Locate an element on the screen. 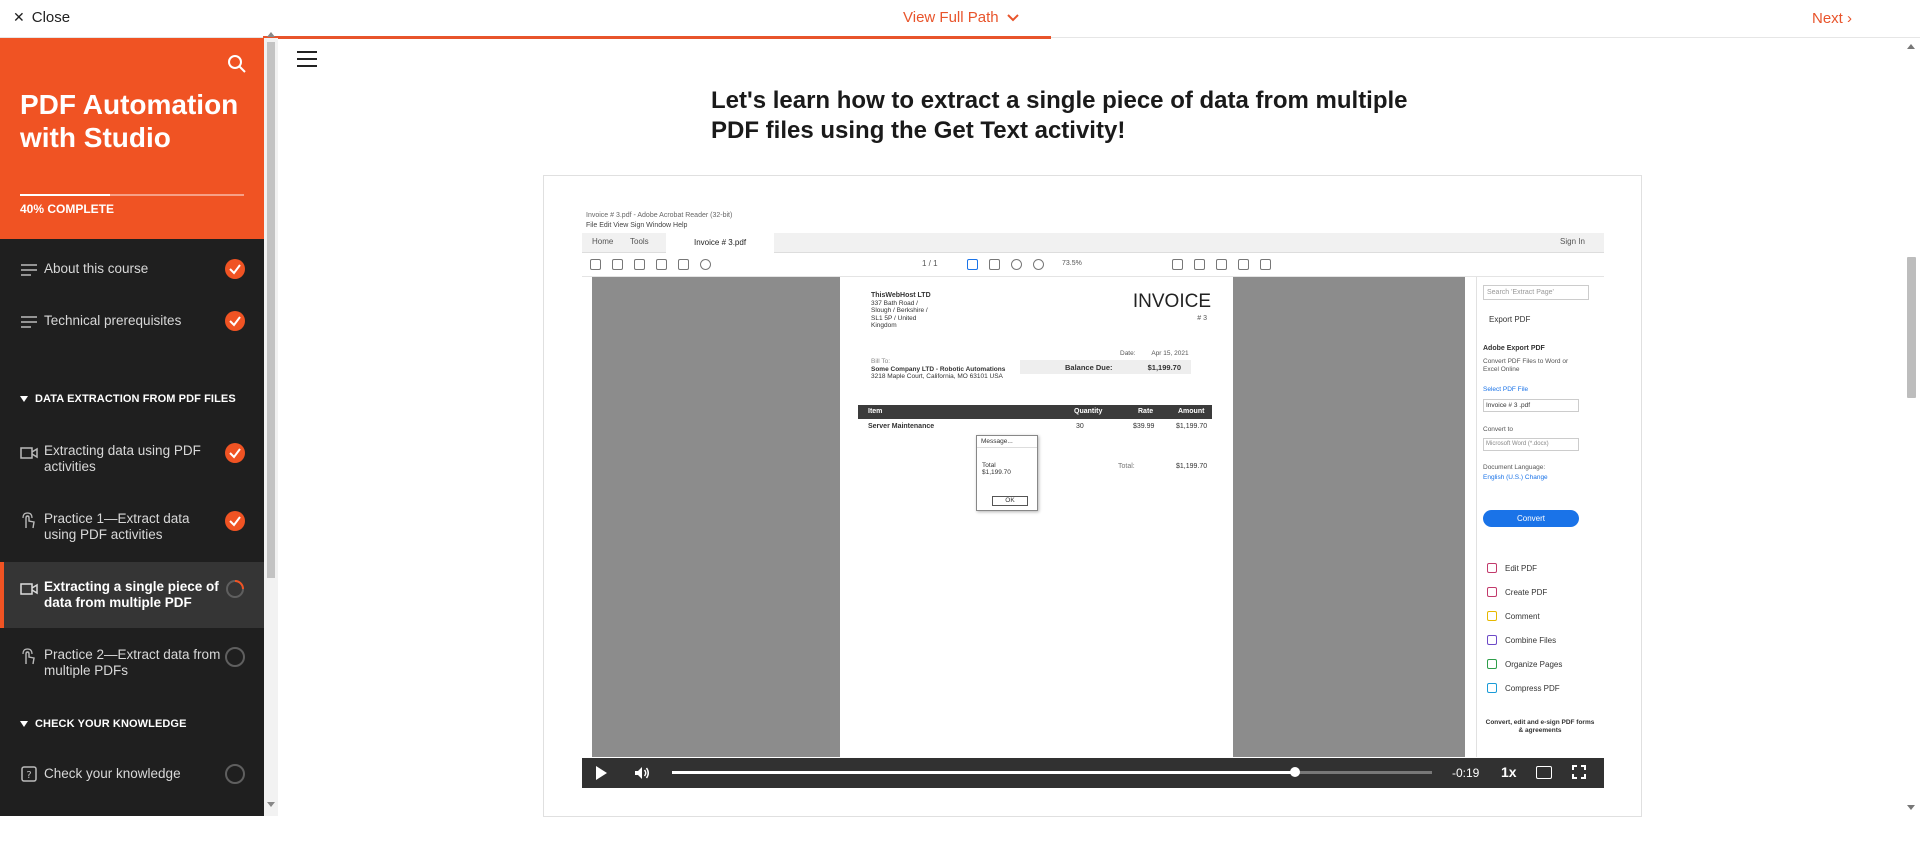 The width and height of the screenshot is (1920, 859). acrobat-menu-bar: File Edit View Sign Window Help is located at coordinates (637, 225).